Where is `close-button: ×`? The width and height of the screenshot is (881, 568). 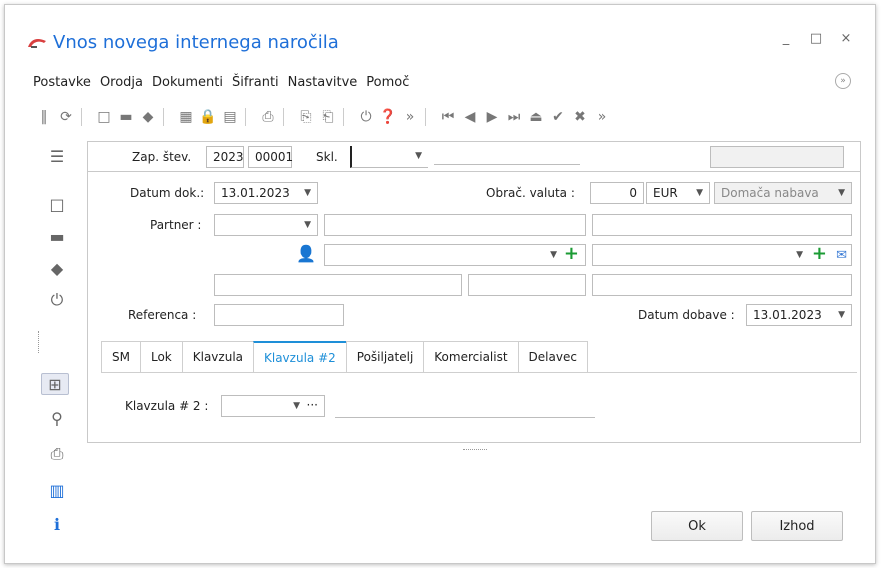
close-button: × is located at coordinates (846, 38).